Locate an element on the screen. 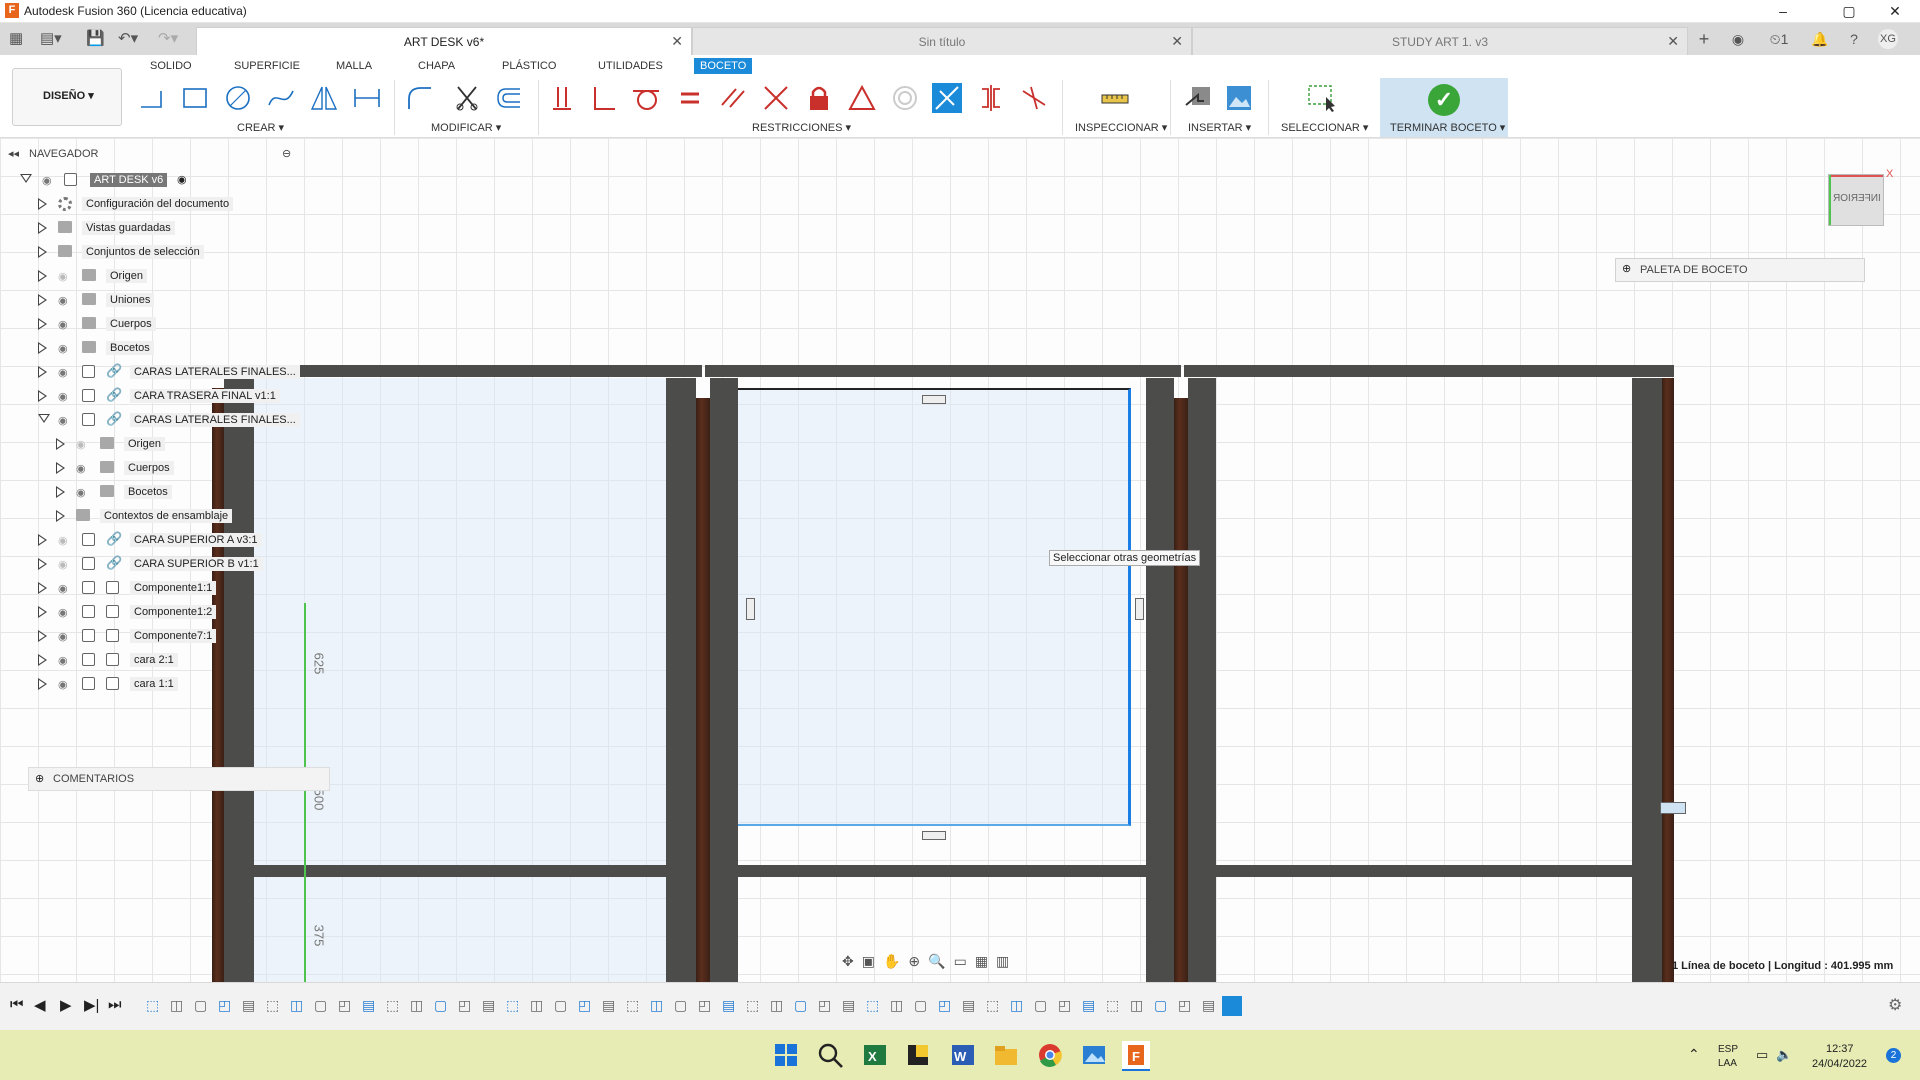 The width and height of the screenshot is (1920, 1080). workspace-switcher: DISEÑO ▾ is located at coordinates (67, 97).